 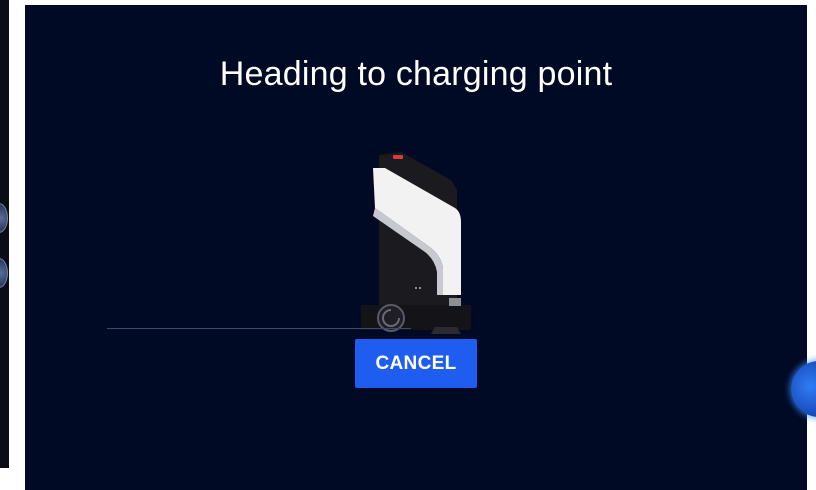 What do you see at coordinates (4, 234) in the screenshot?
I see `left-bezel` at bounding box center [4, 234].